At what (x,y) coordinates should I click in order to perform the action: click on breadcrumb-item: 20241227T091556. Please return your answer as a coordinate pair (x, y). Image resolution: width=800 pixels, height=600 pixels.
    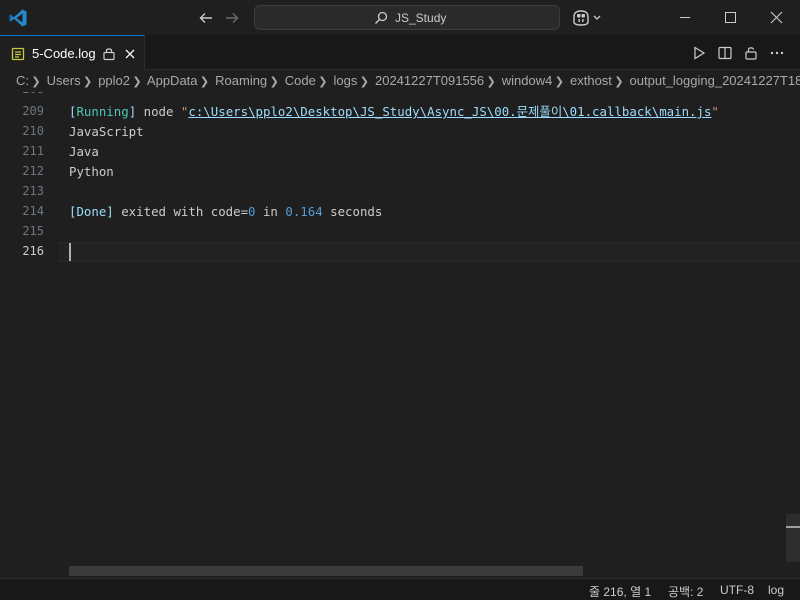
    Looking at the image, I should click on (429, 80).